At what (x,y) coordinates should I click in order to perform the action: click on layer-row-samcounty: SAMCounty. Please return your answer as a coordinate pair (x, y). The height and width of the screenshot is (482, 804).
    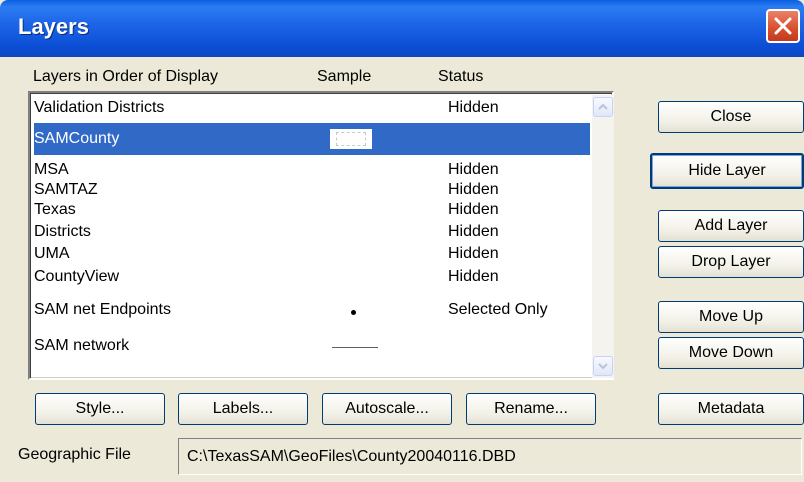
    Looking at the image, I should click on (312, 139).